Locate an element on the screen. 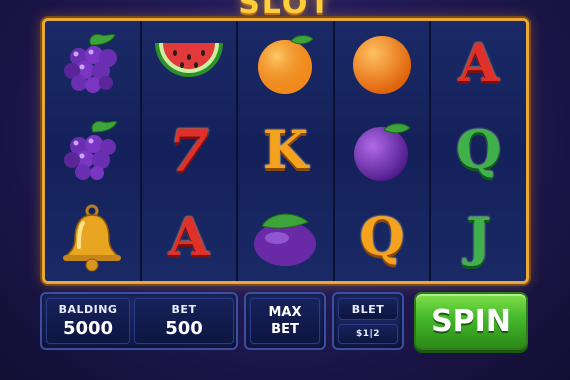  blet-label-box: BLET is located at coordinates (368, 309).